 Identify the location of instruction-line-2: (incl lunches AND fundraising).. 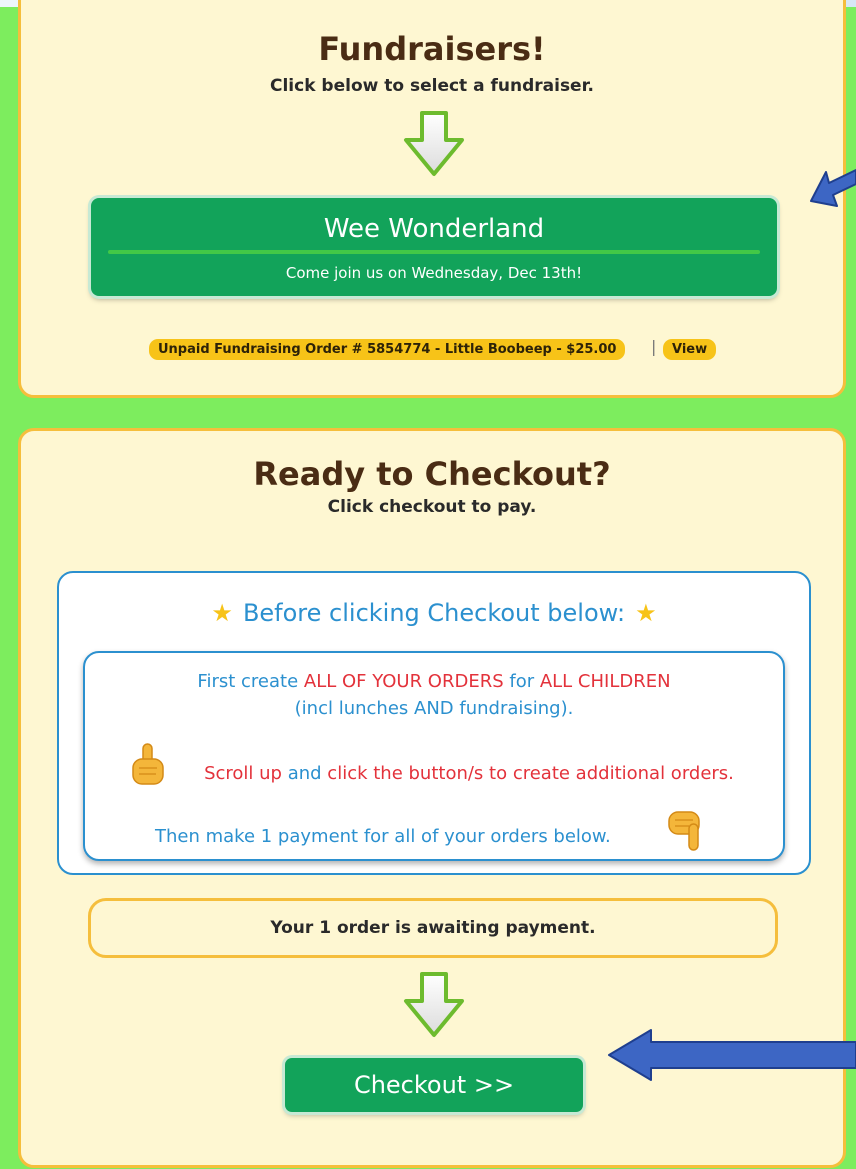
(434, 708).